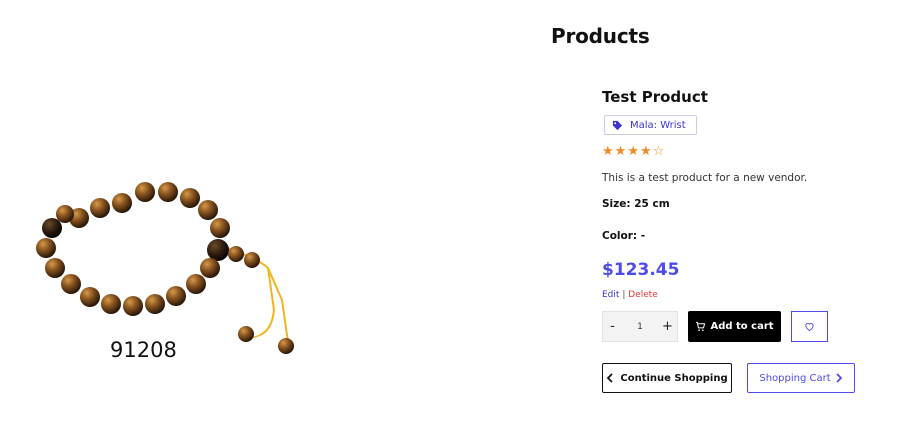  What do you see at coordinates (747, 295) in the screenshot?
I see `admin-links: Edit | Delete` at bounding box center [747, 295].